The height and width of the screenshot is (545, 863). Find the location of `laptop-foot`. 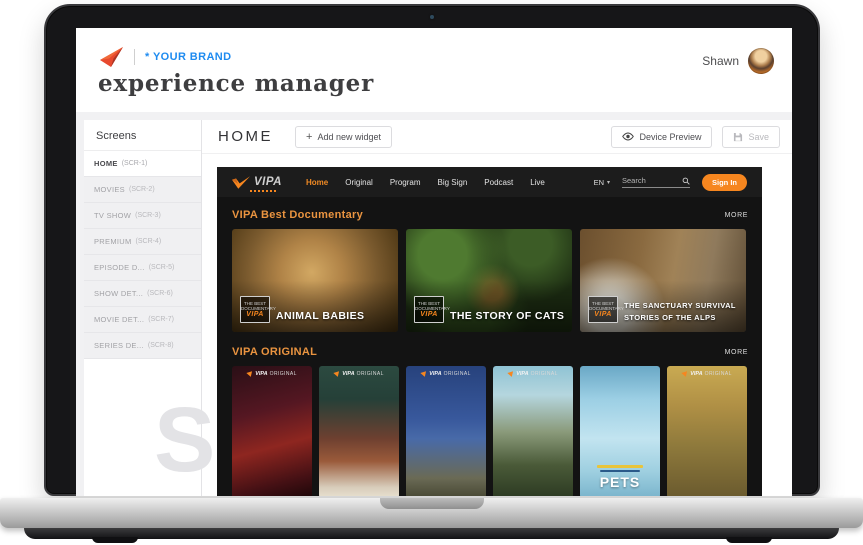

laptop-foot is located at coordinates (749, 540).